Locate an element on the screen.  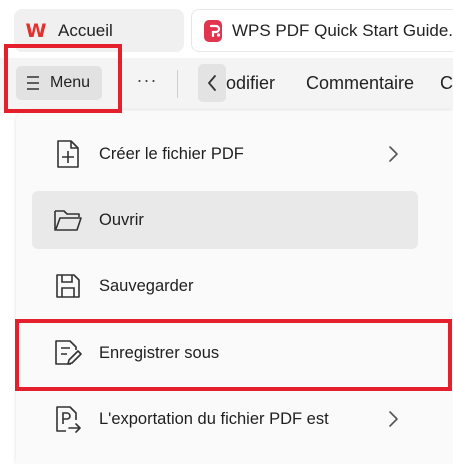
save-icon is located at coordinates (68, 286).